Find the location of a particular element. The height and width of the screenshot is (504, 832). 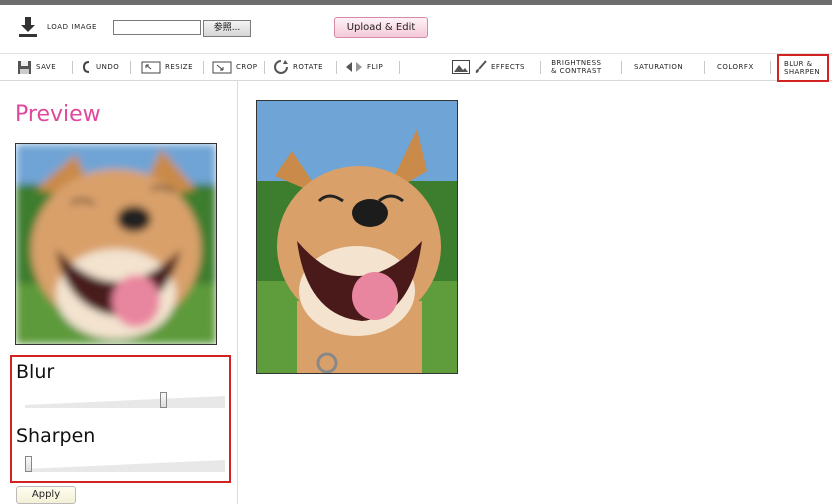

sharpen-slider-track is located at coordinates (125, 466).